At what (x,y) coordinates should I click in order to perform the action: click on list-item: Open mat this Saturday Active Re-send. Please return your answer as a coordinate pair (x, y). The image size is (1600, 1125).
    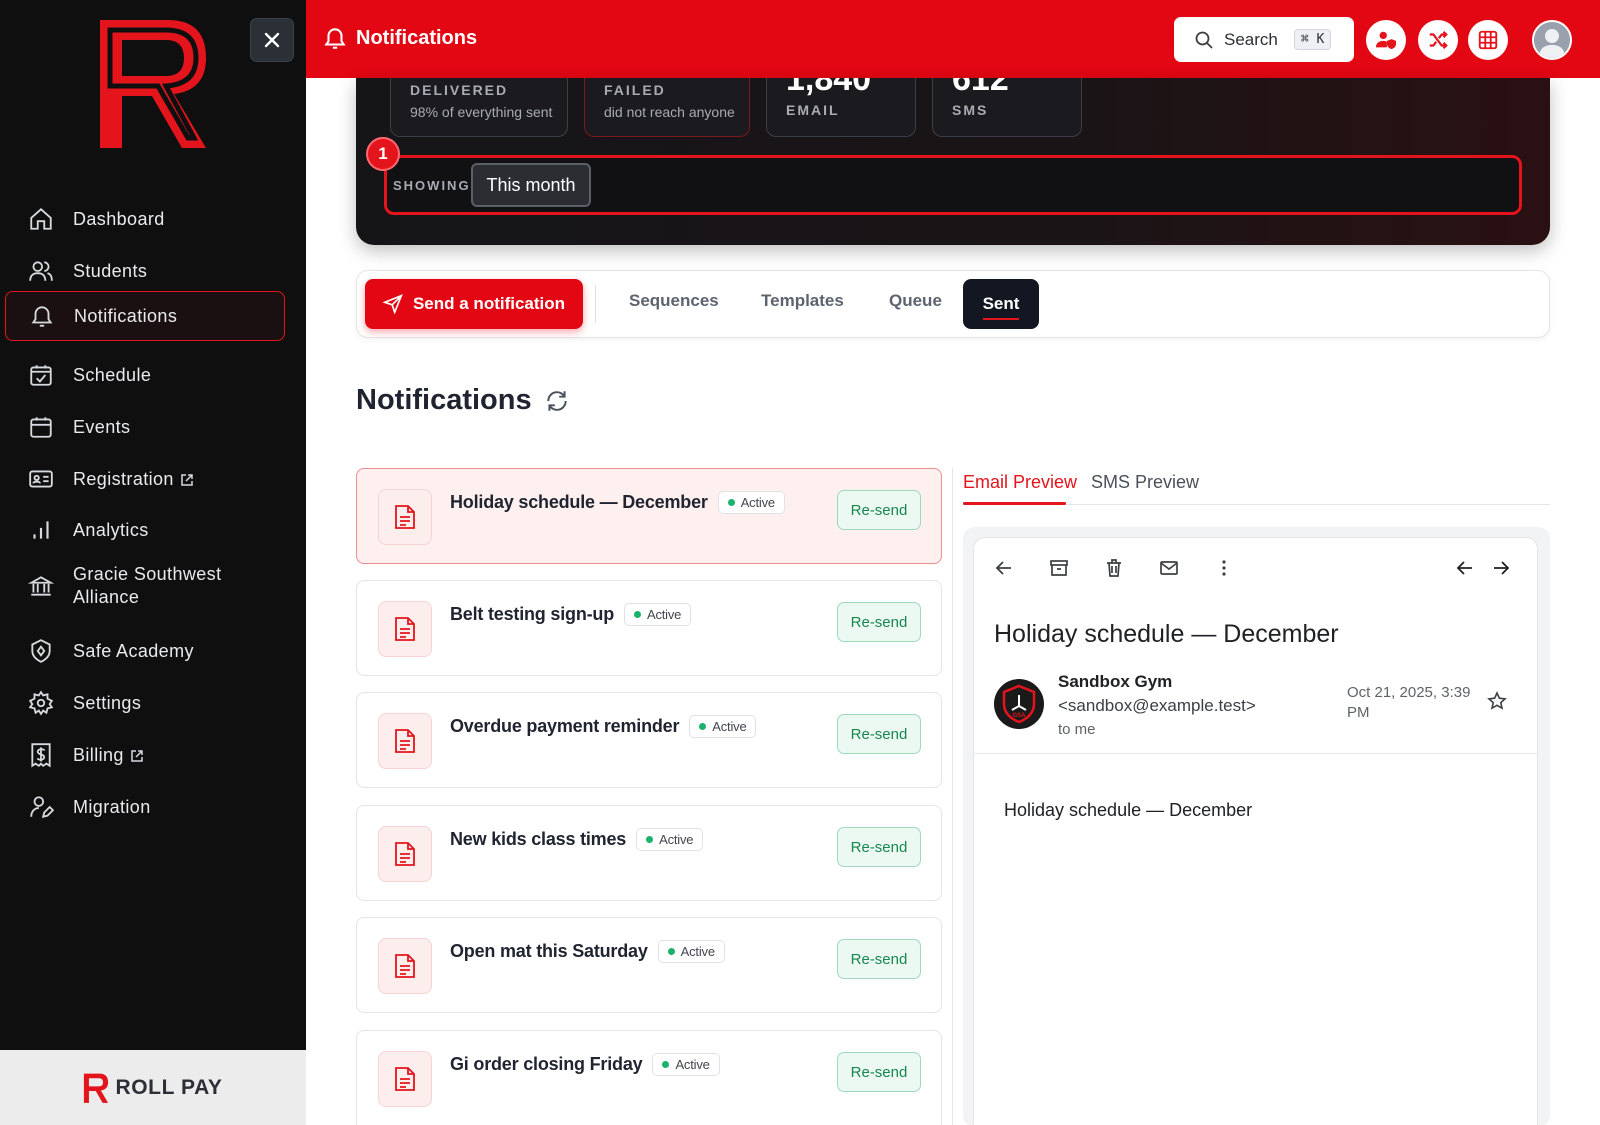
    Looking at the image, I should click on (649, 965).